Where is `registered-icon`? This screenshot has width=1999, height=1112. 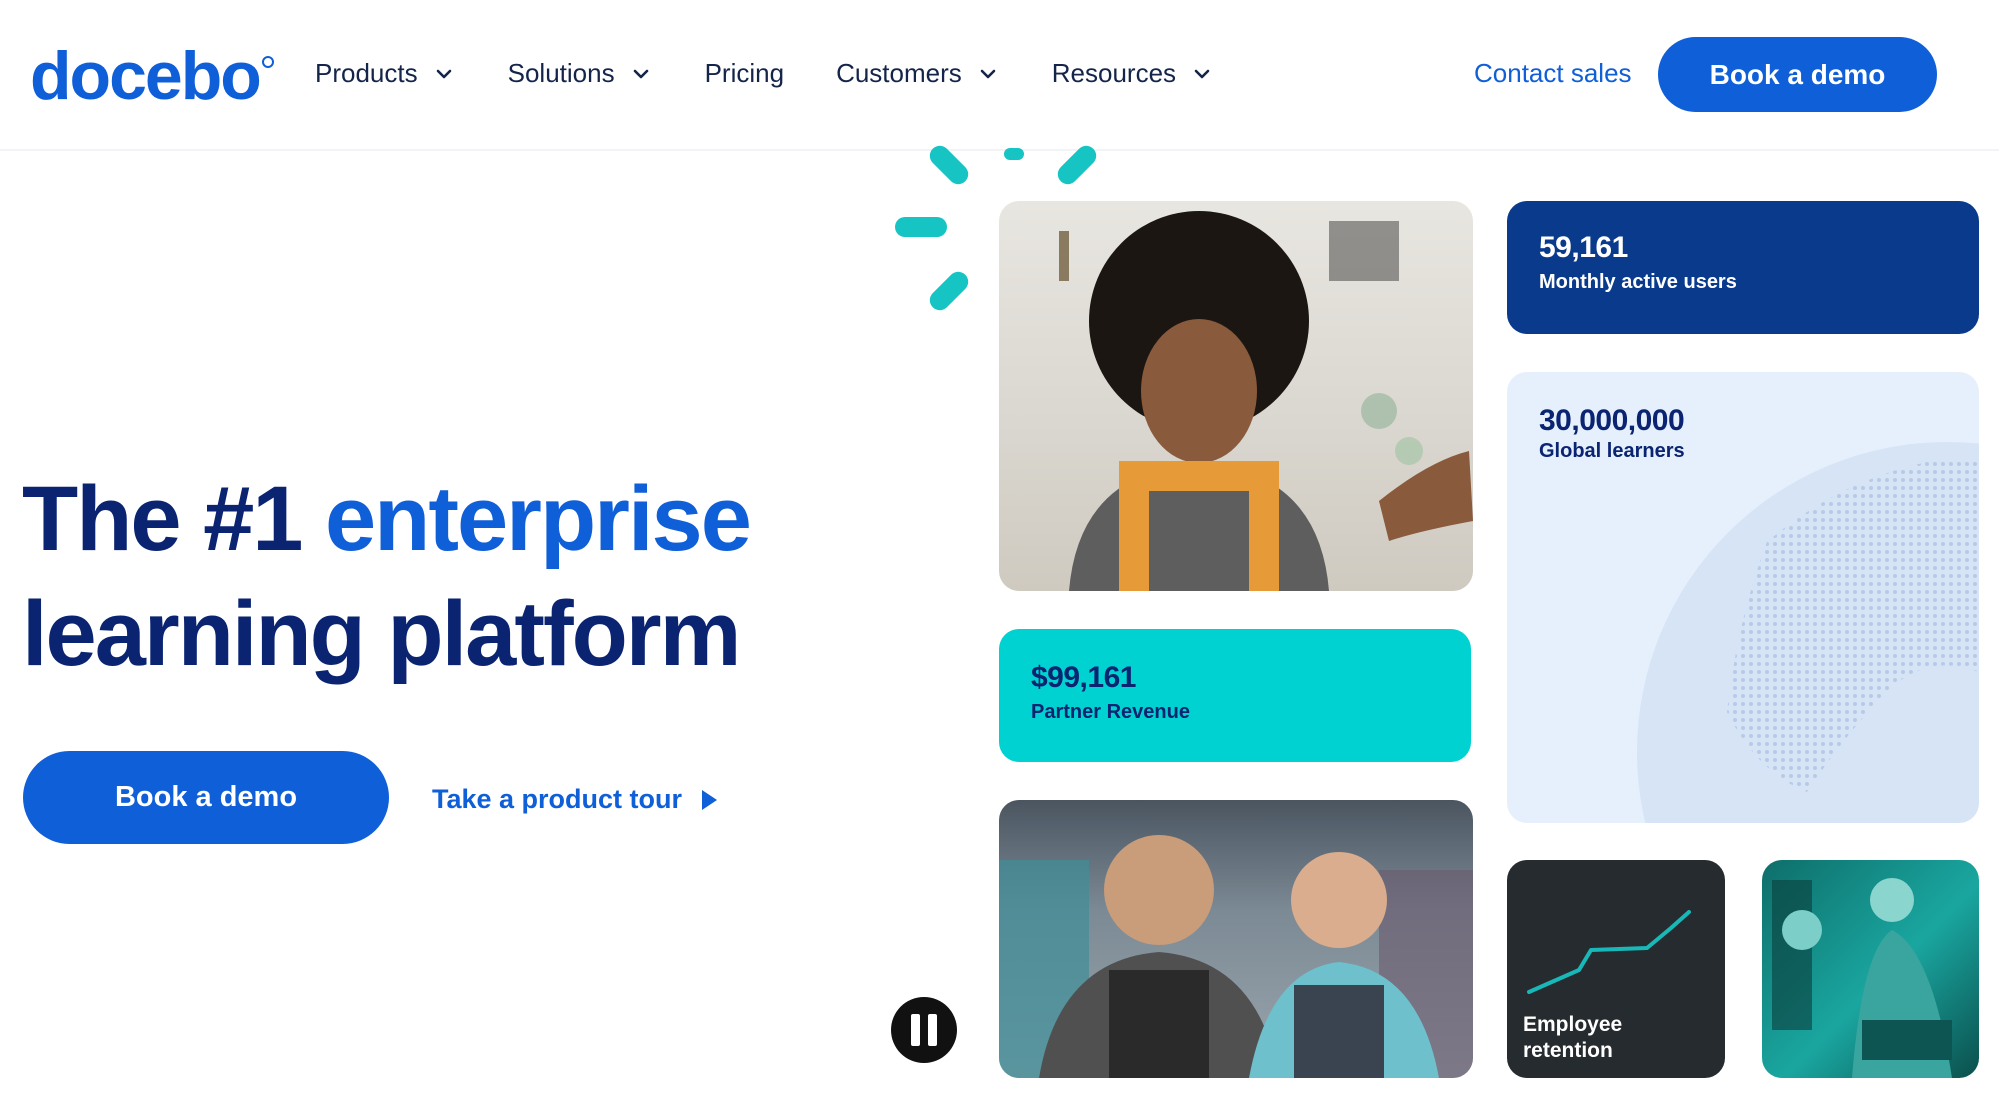
registered-icon is located at coordinates (267, 62).